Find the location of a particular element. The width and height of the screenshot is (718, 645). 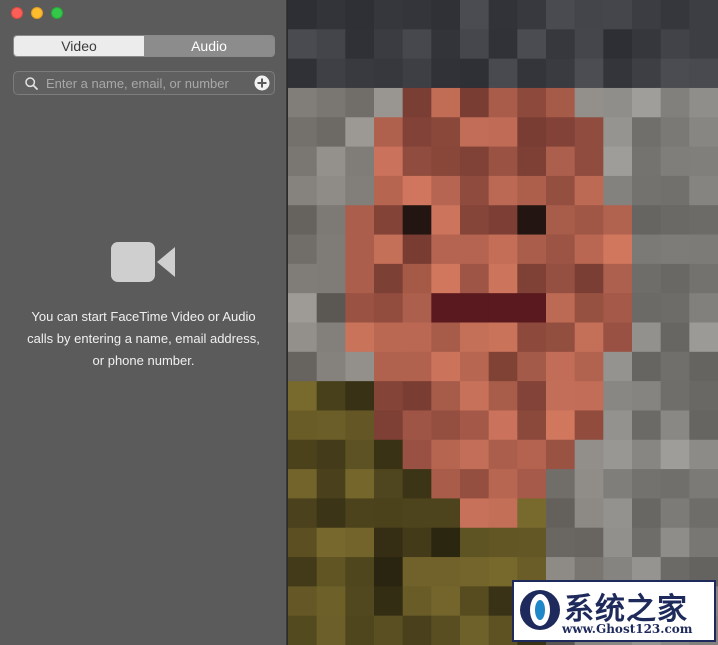

maximize-window-button is located at coordinates (57, 13).